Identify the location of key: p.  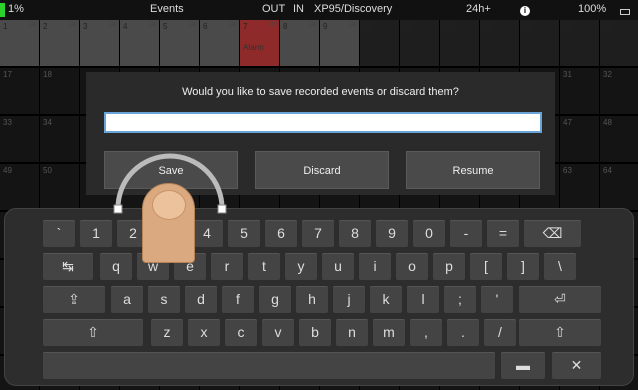
(449, 266).